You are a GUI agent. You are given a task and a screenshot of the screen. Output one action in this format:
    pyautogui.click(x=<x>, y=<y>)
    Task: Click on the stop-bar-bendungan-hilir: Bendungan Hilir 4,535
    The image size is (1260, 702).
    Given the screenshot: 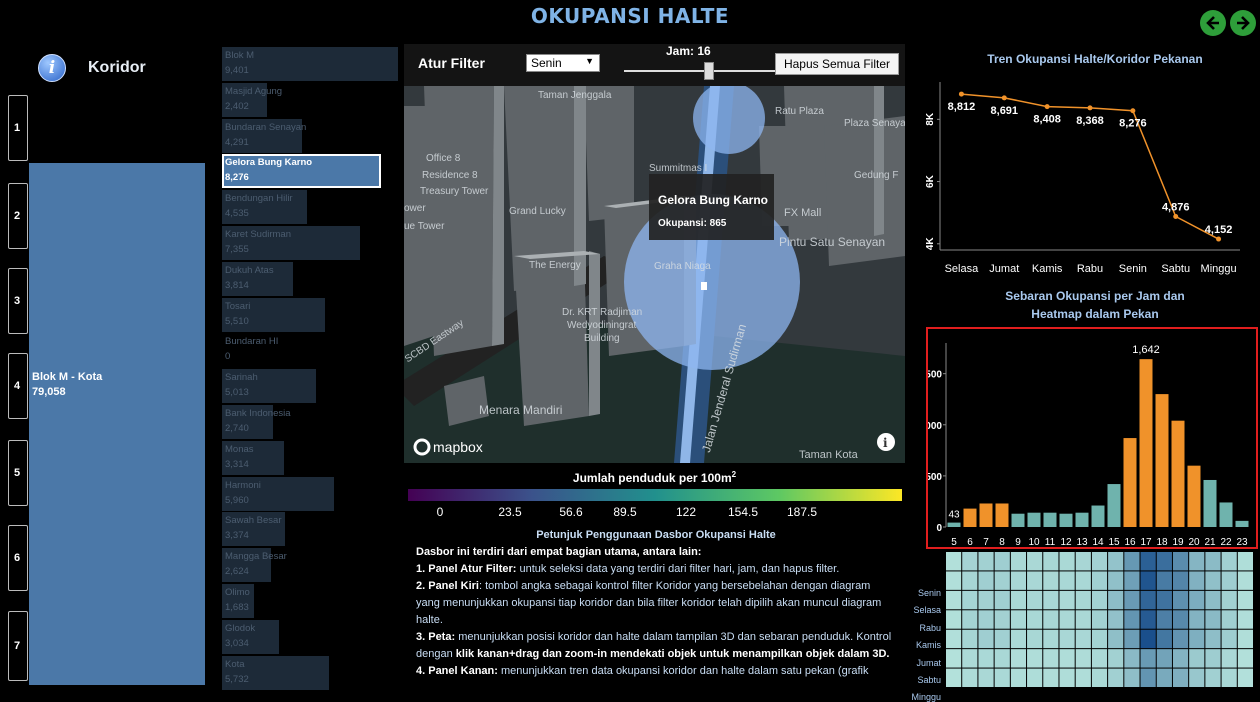 What is the action you would take?
    pyautogui.click(x=302, y=207)
    